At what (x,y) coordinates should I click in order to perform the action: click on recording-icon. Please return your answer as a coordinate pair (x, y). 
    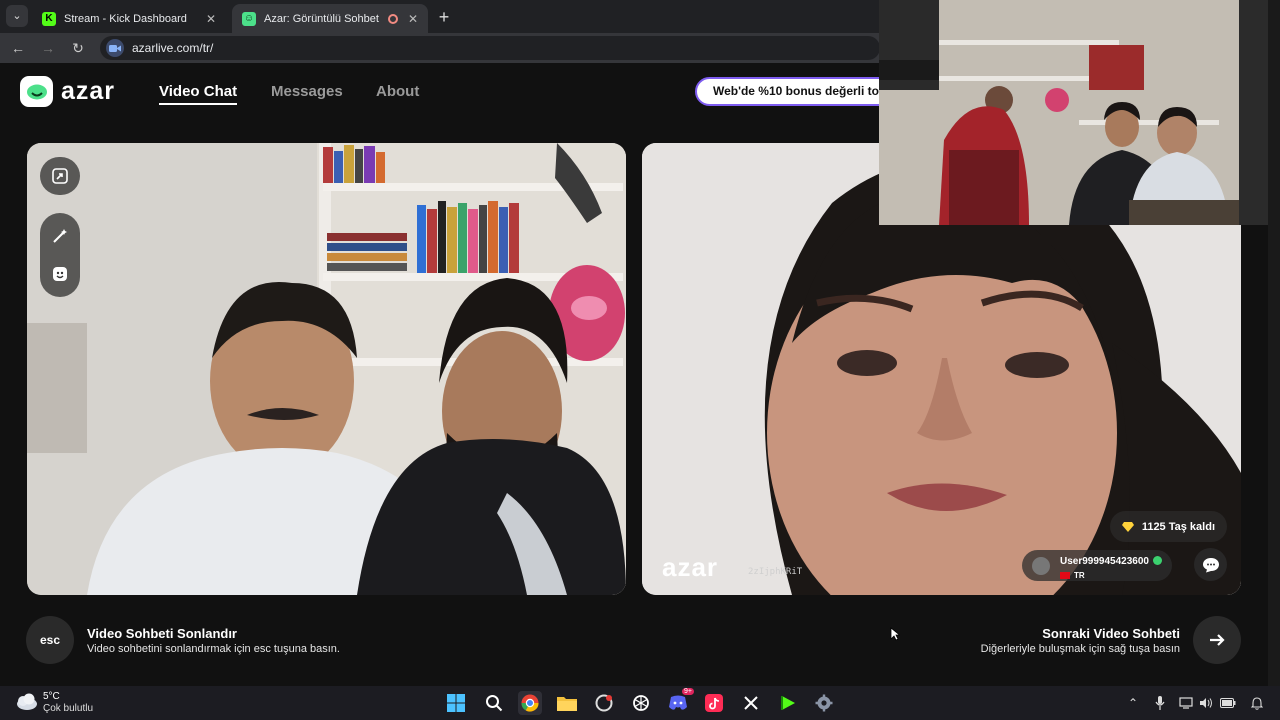
    Looking at the image, I should click on (392, 18).